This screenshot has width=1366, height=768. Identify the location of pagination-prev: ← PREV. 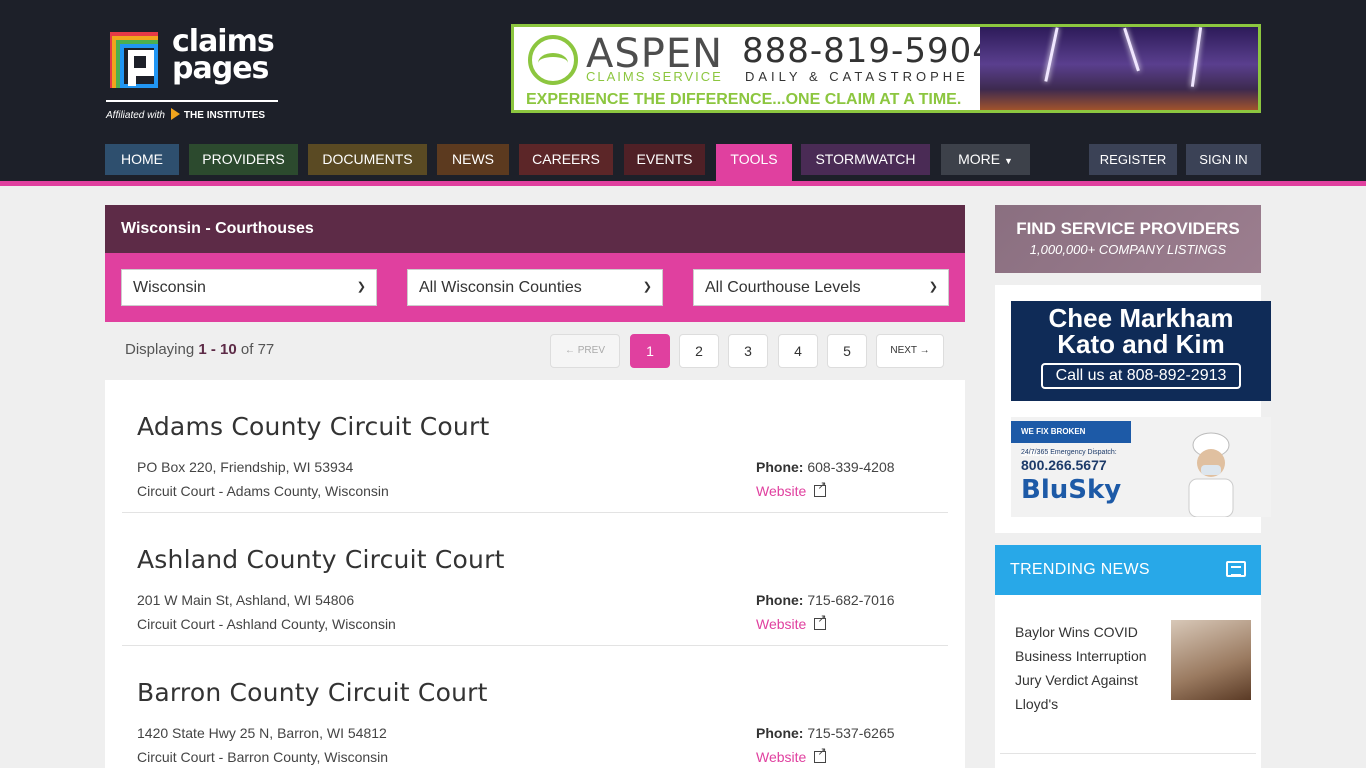
(585, 351).